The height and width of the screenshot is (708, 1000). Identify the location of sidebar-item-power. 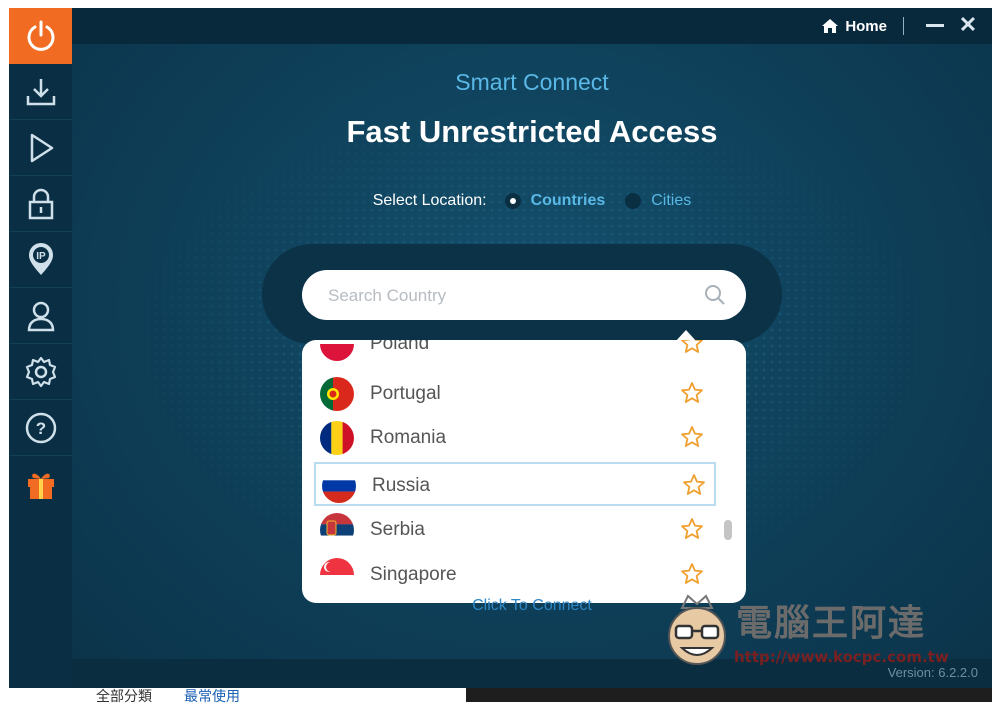
(40, 36).